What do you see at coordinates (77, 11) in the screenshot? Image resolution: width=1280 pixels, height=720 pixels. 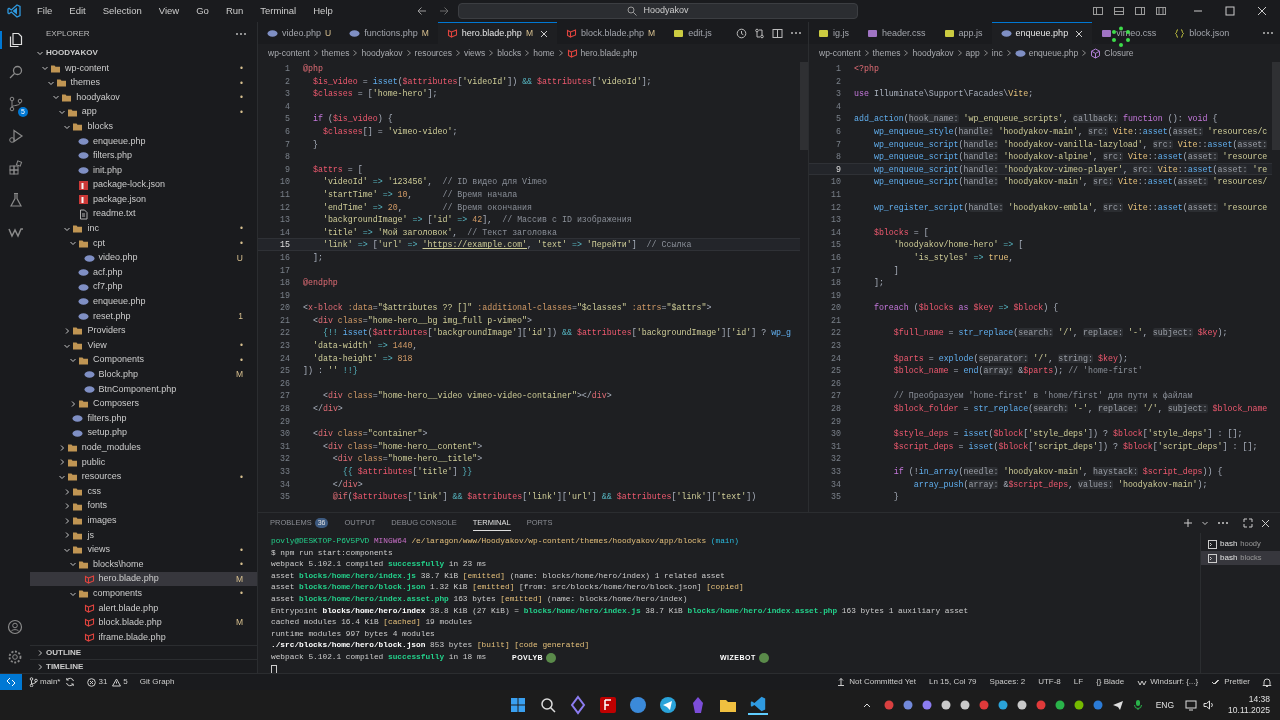 I see `menu-item: Edit` at bounding box center [77, 11].